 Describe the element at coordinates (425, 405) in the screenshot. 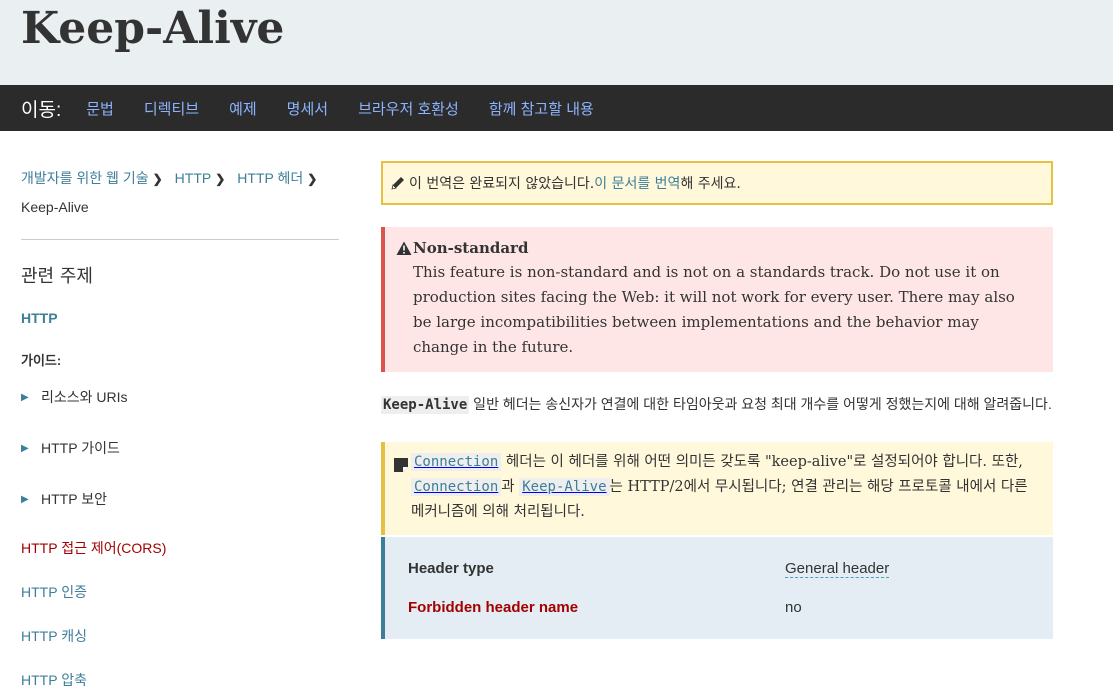

I see `keep-alive-code: Keep-Alive` at that location.